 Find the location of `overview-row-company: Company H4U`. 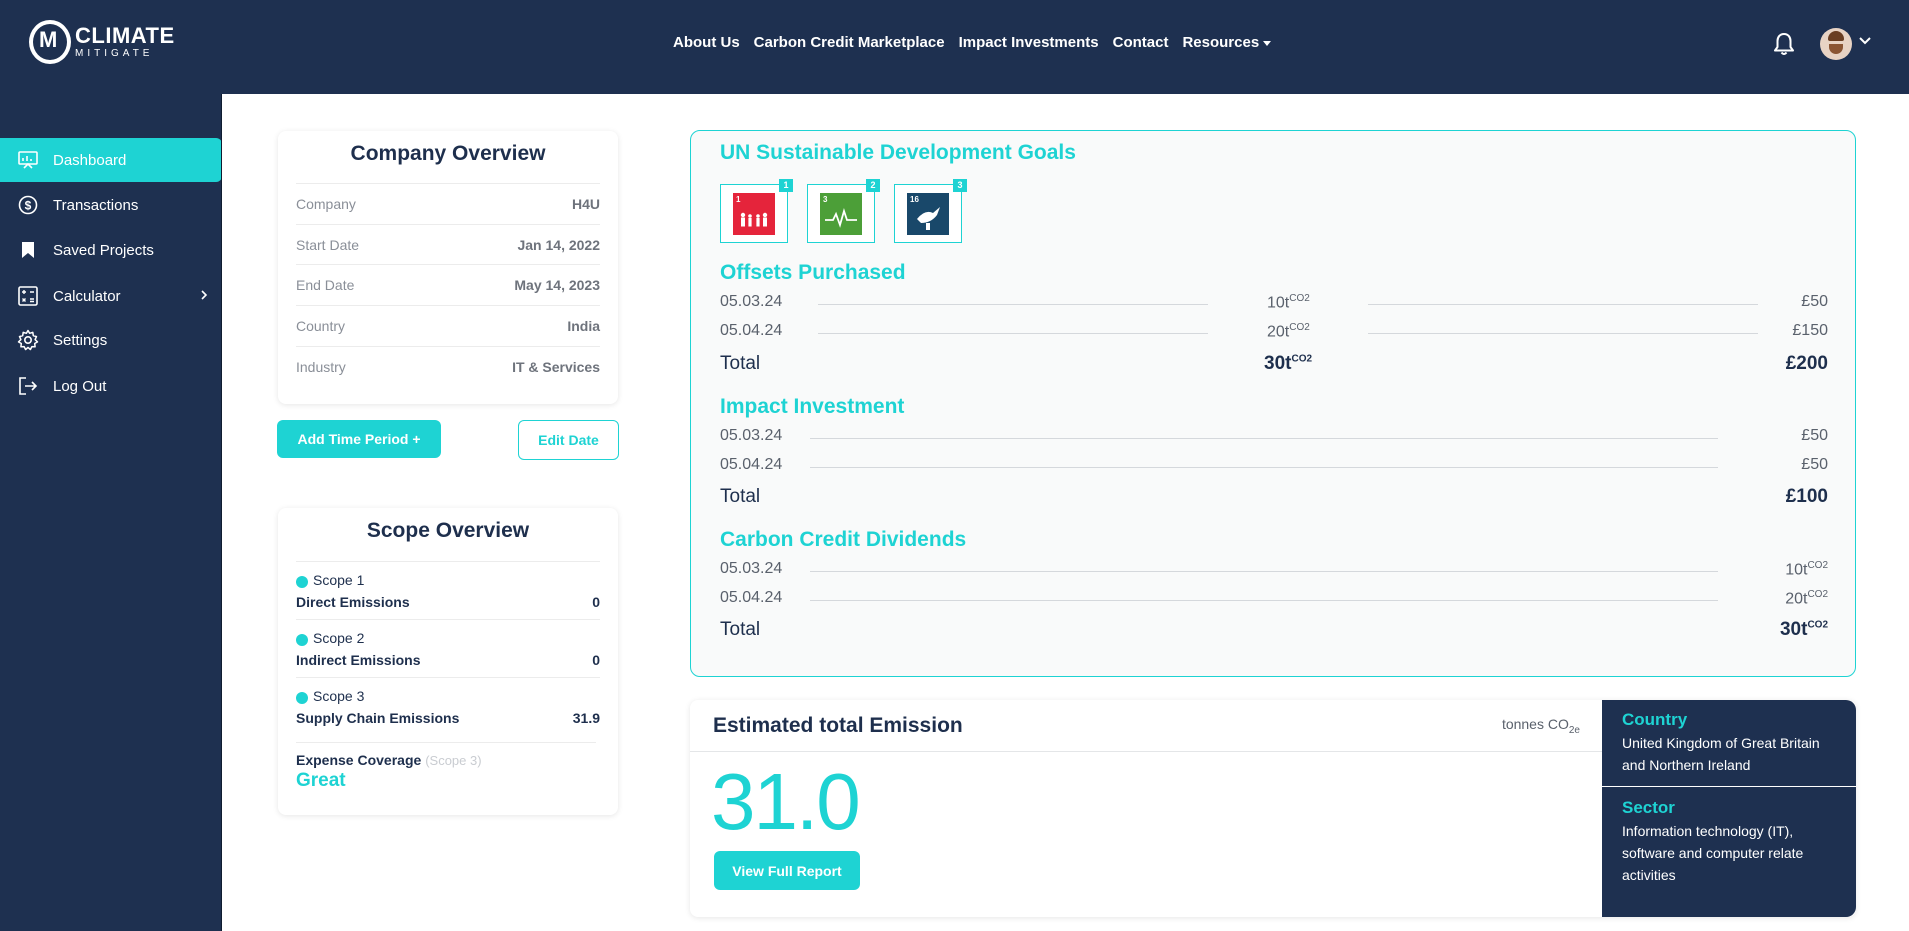

overview-row-company: Company H4U is located at coordinates (448, 203).